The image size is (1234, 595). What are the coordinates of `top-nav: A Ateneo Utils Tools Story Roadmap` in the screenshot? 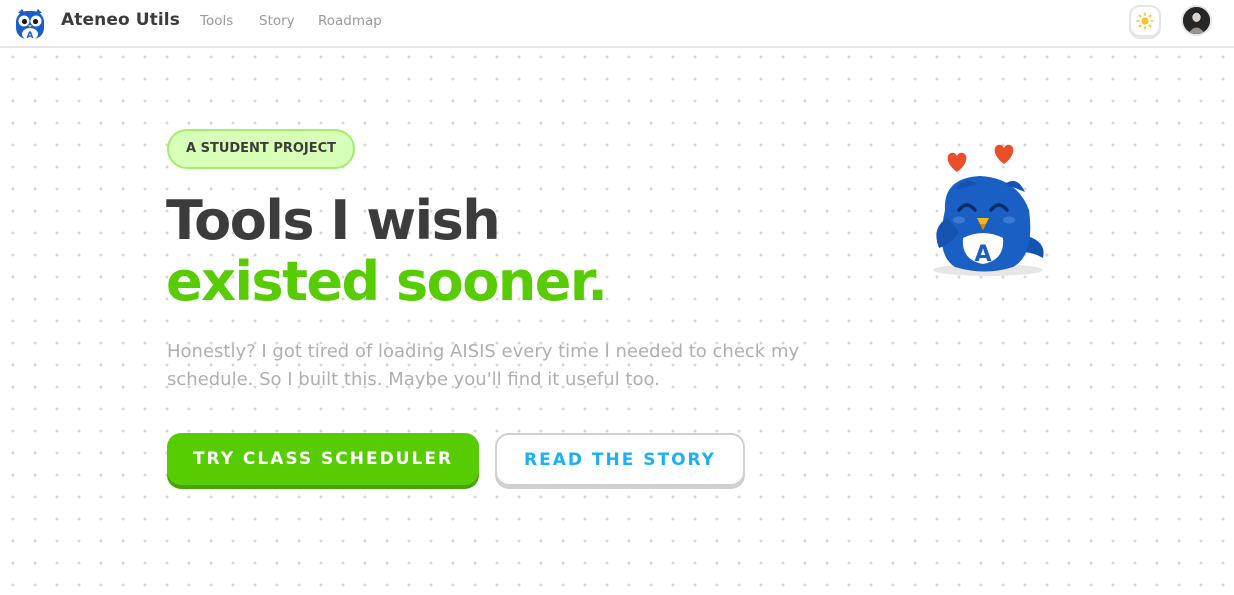 It's located at (617, 24).